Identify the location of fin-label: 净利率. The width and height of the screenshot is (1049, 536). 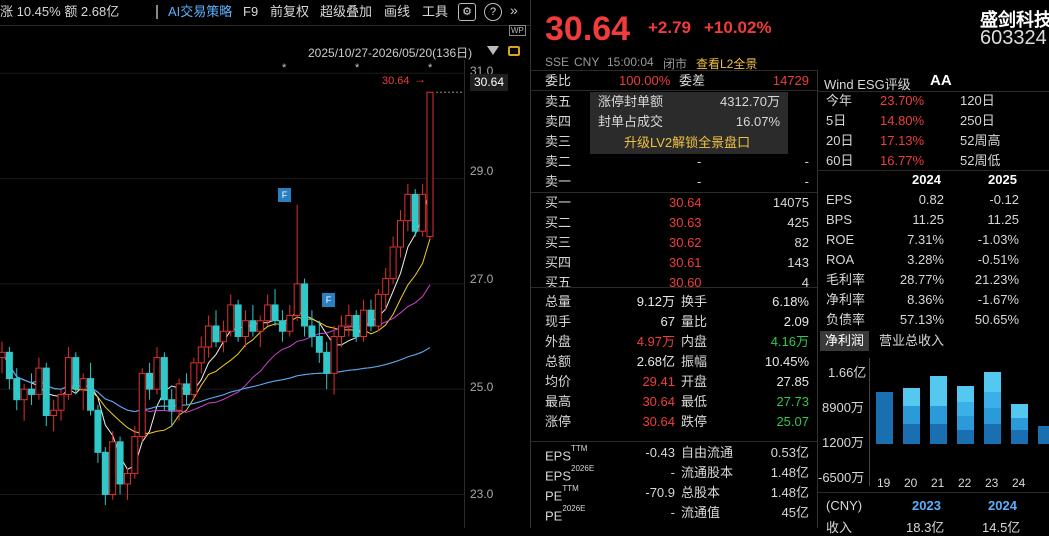
(846, 299).